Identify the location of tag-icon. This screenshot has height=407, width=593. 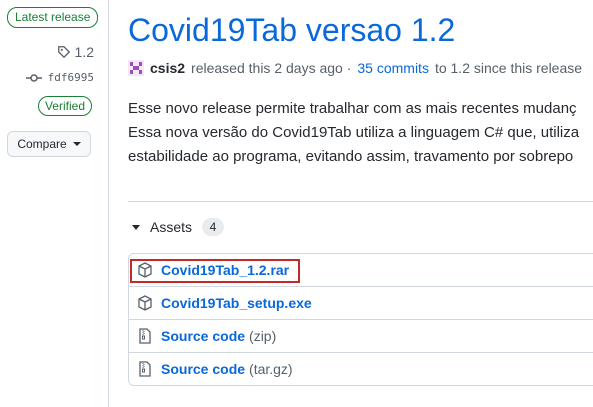
(63, 52).